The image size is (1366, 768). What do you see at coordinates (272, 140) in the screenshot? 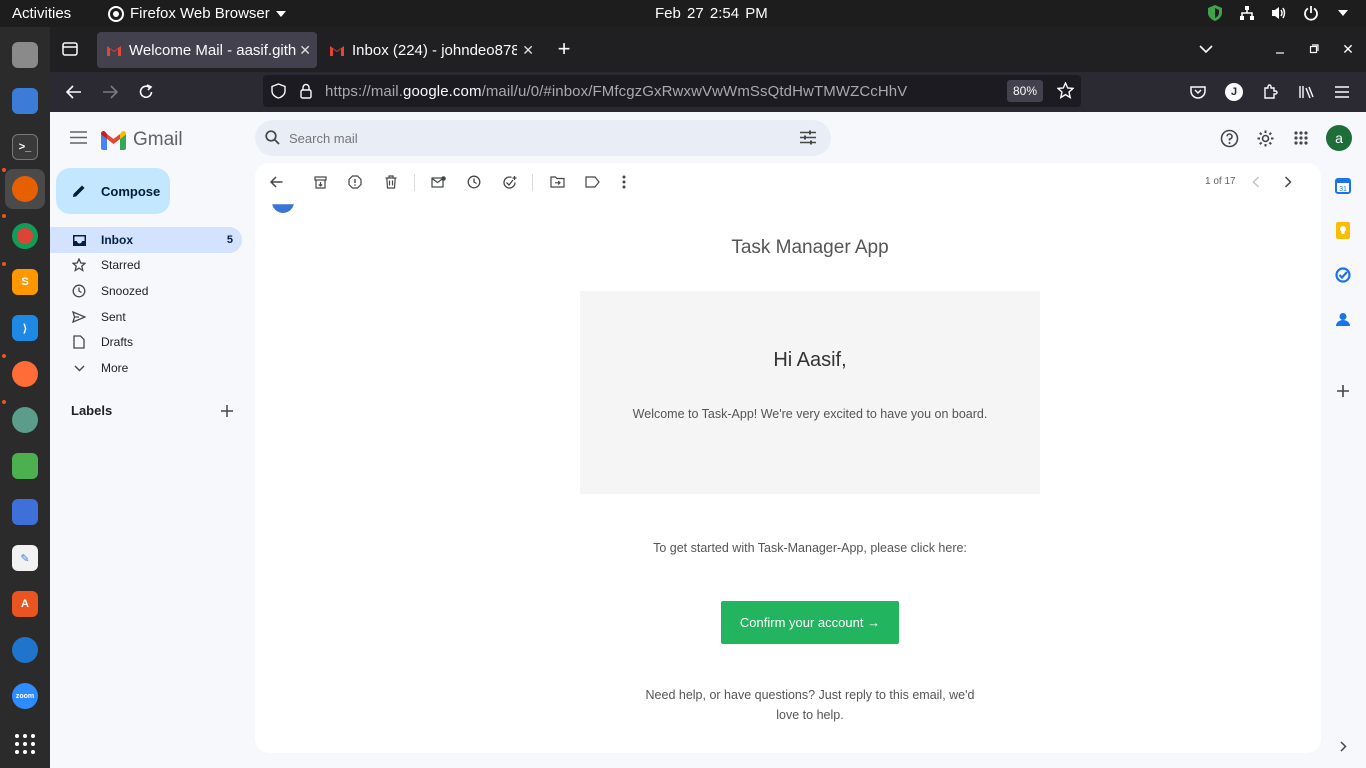
I see `search-icon` at bounding box center [272, 140].